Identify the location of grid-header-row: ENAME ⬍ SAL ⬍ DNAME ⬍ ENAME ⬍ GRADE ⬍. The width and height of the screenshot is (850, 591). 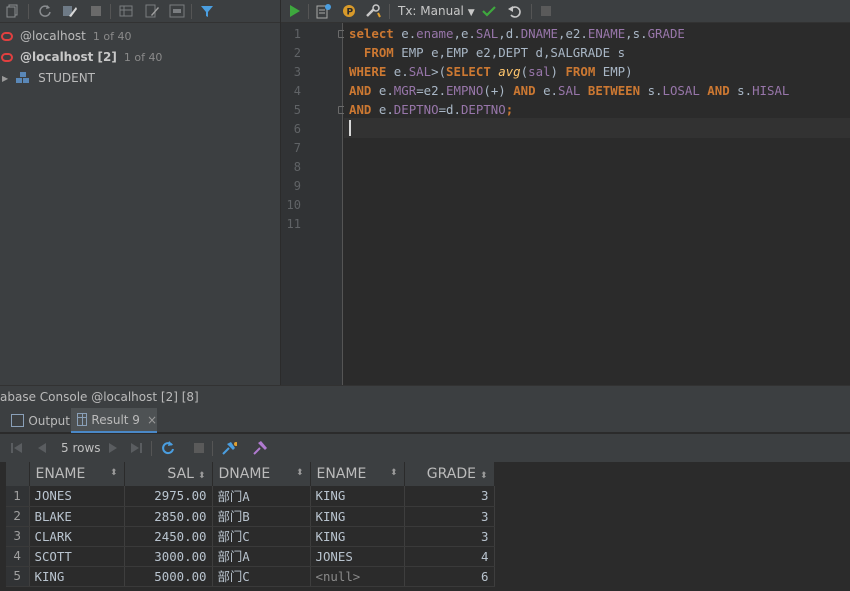
(250, 474).